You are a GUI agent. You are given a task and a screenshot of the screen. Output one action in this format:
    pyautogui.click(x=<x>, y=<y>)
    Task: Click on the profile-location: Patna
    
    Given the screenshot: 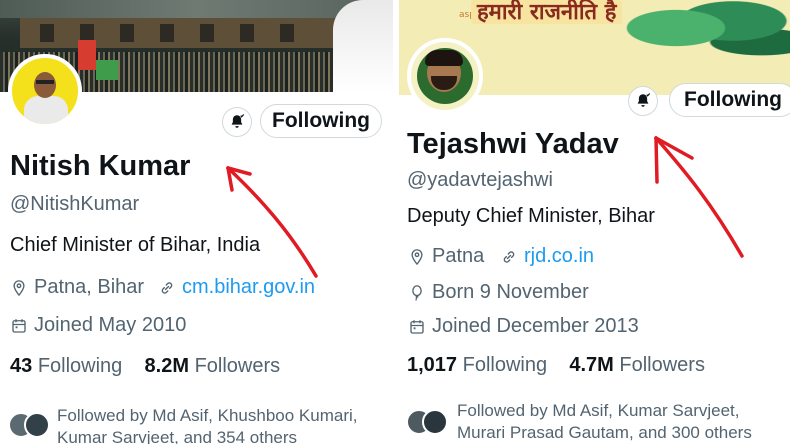 What is the action you would take?
    pyautogui.click(x=446, y=256)
    